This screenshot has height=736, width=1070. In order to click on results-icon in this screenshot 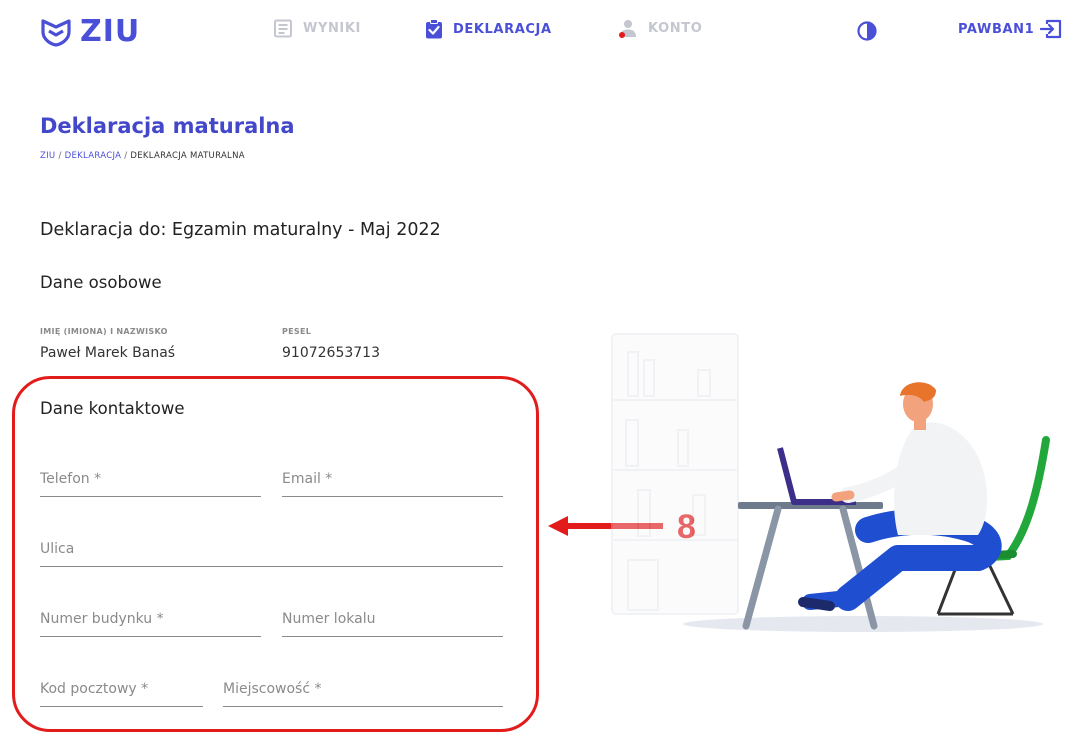, I will do `click(283, 28)`.